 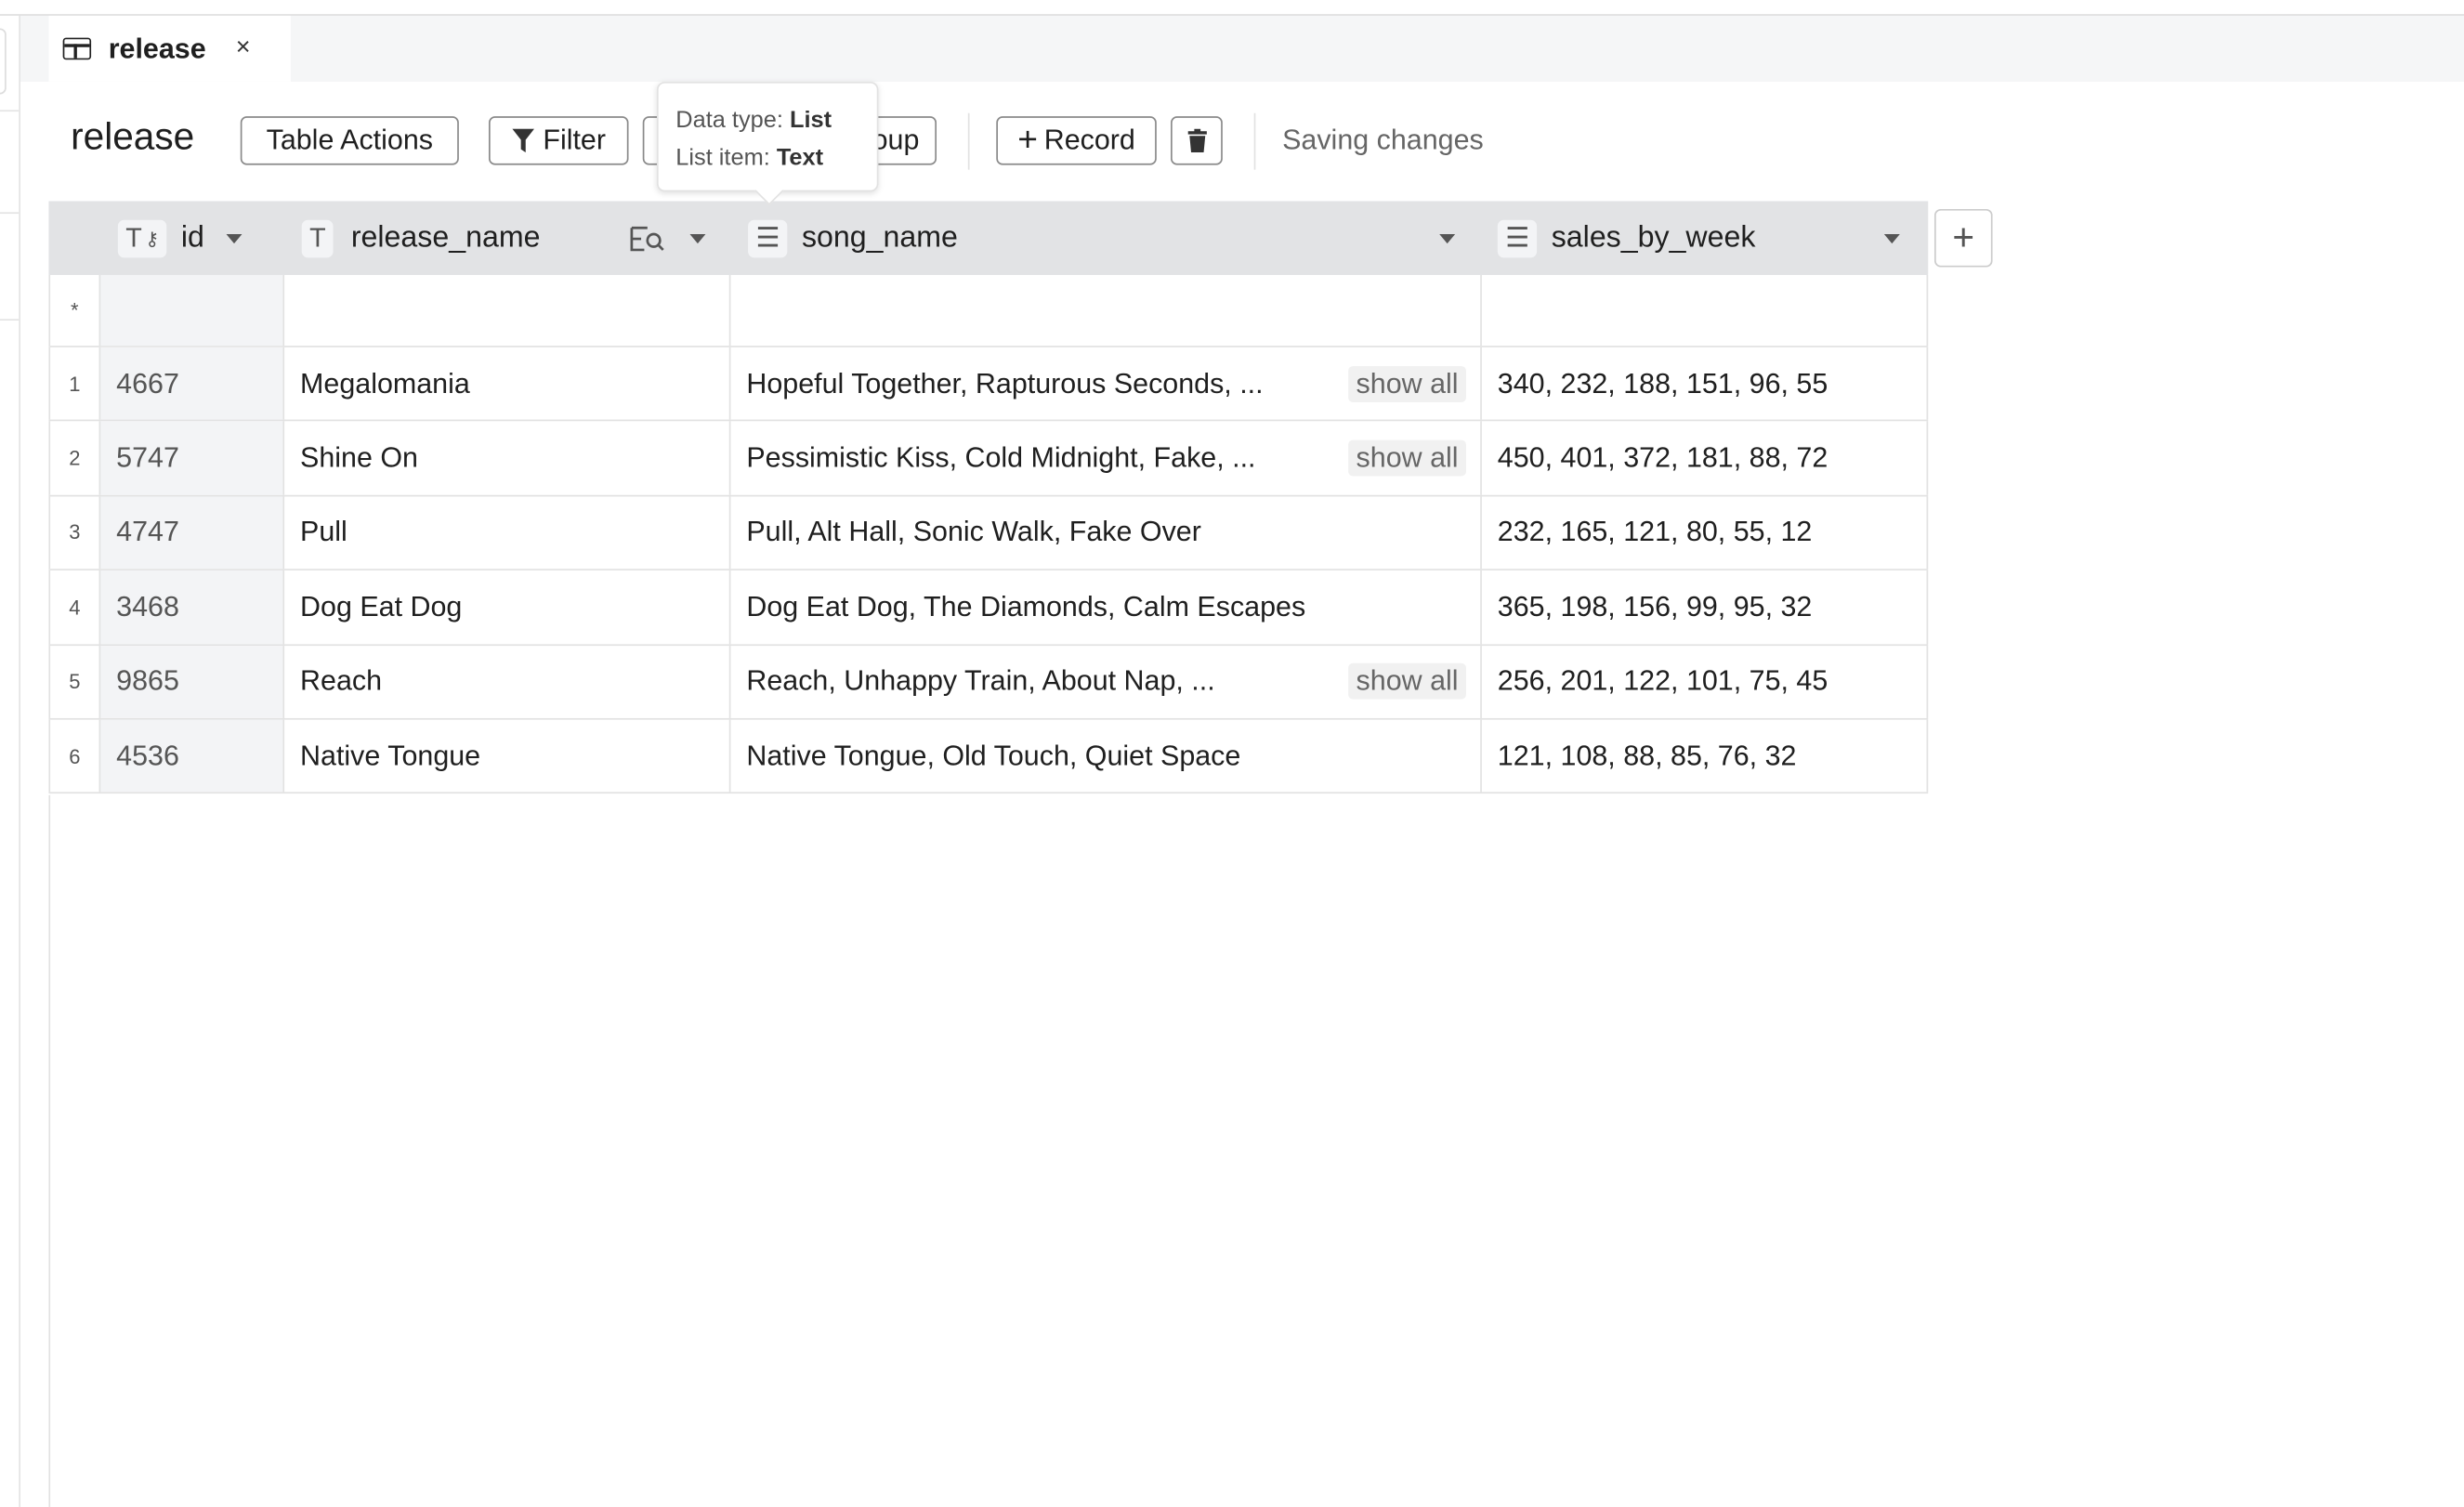 What do you see at coordinates (243, 48) in the screenshot?
I see `close-icon: ×` at bounding box center [243, 48].